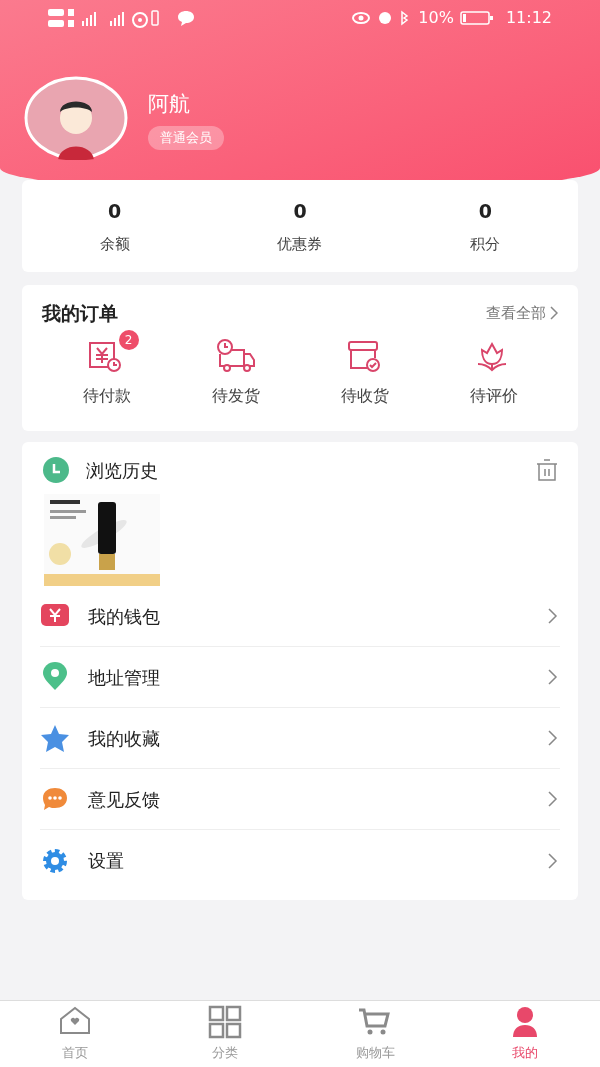 This screenshot has width=600, height=1067. Describe the element at coordinates (186, 138) in the screenshot. I see `member-badge: 普通会员` at that location.